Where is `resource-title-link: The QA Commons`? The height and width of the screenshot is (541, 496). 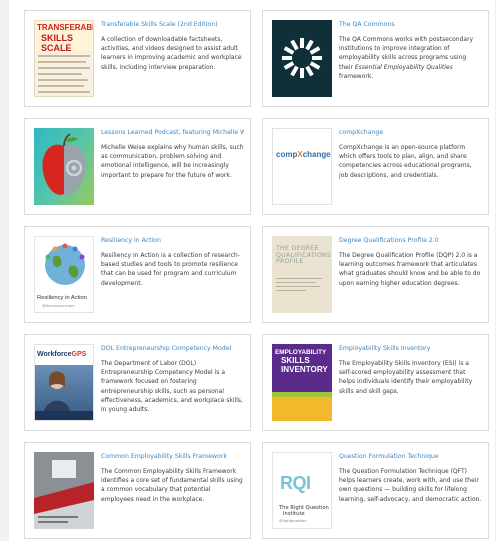
resource-title-link: The QA Commons is located at coordinates (410, 25).